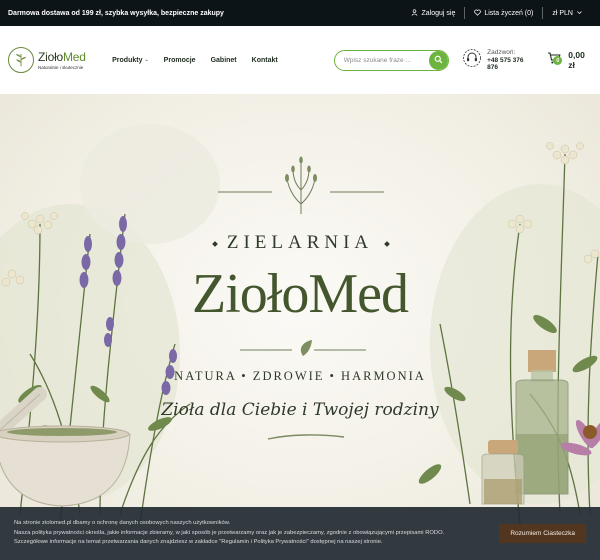  I want to click on contact-text: Zadzwoń: +48 575 376 876, so click(510, 60).